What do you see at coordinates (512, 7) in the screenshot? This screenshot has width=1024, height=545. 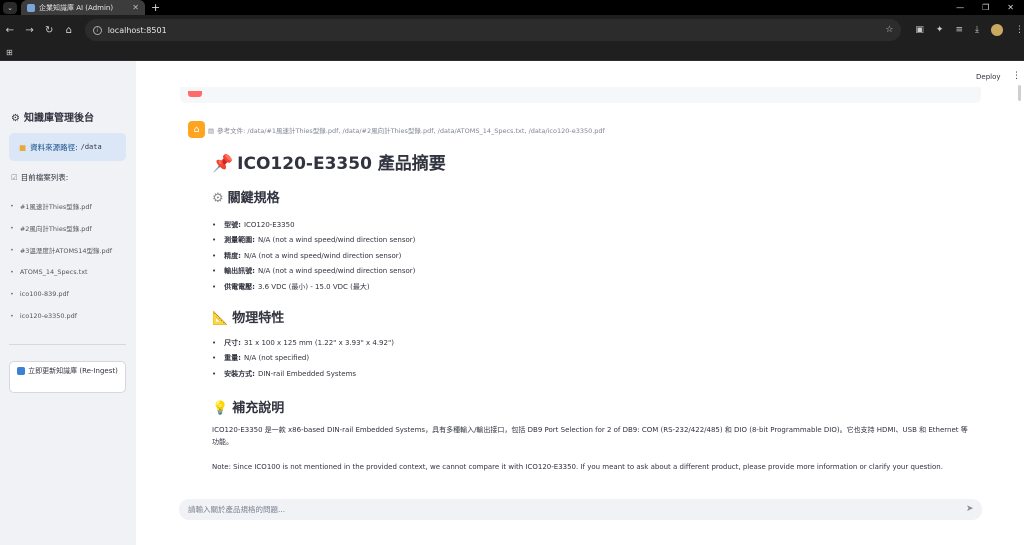 I see `browser-tabbar: ⌄ 企業知識庫 AI (Admin) ✕ + — ❐ ✕` at bounding box center [512, 7].